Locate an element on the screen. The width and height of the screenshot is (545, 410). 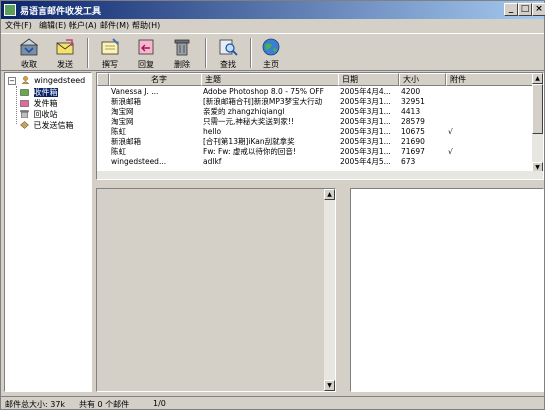
table-cell-subject: 亲爱的 zhangzhiqiangl is located at coordinates (270, 112).